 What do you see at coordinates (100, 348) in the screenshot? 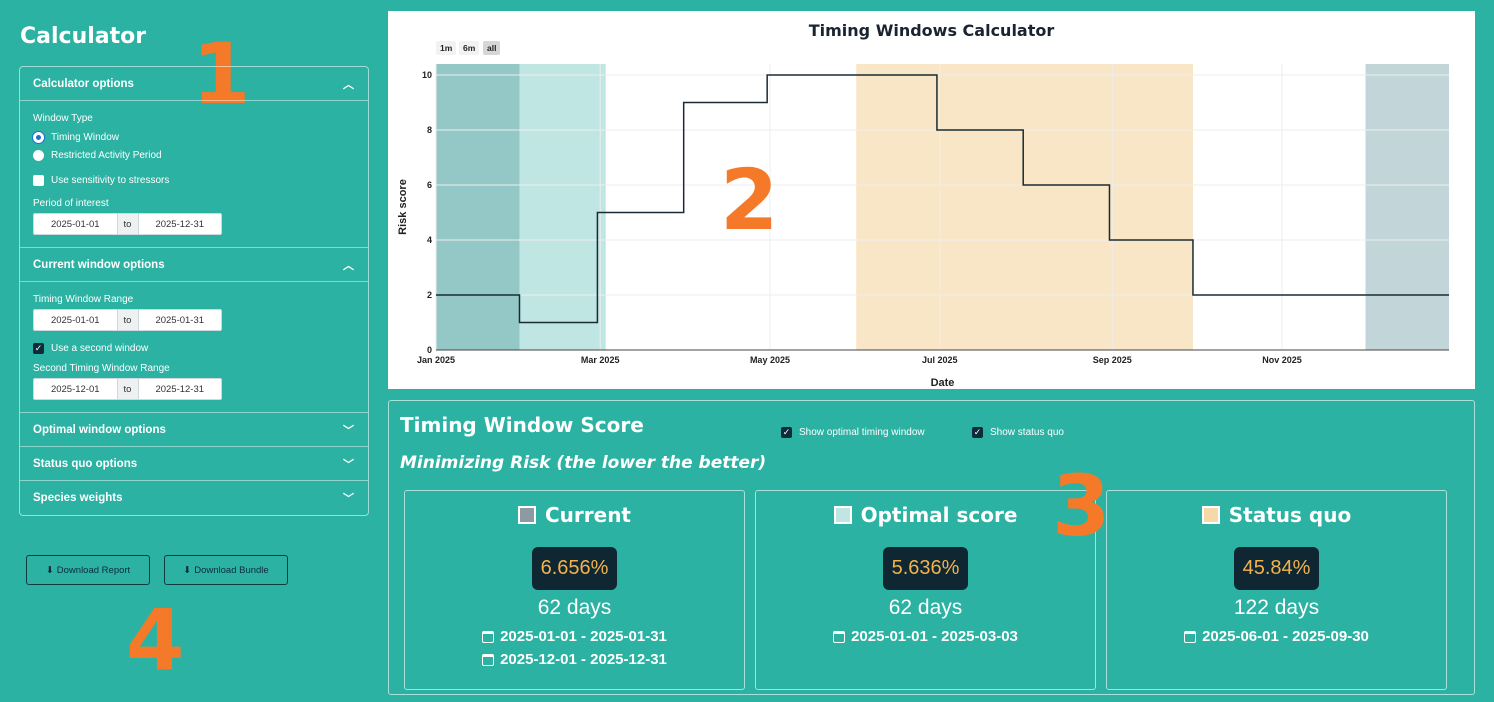
I see `second-window-label: Use a second window` at bounding box center [100, 348].